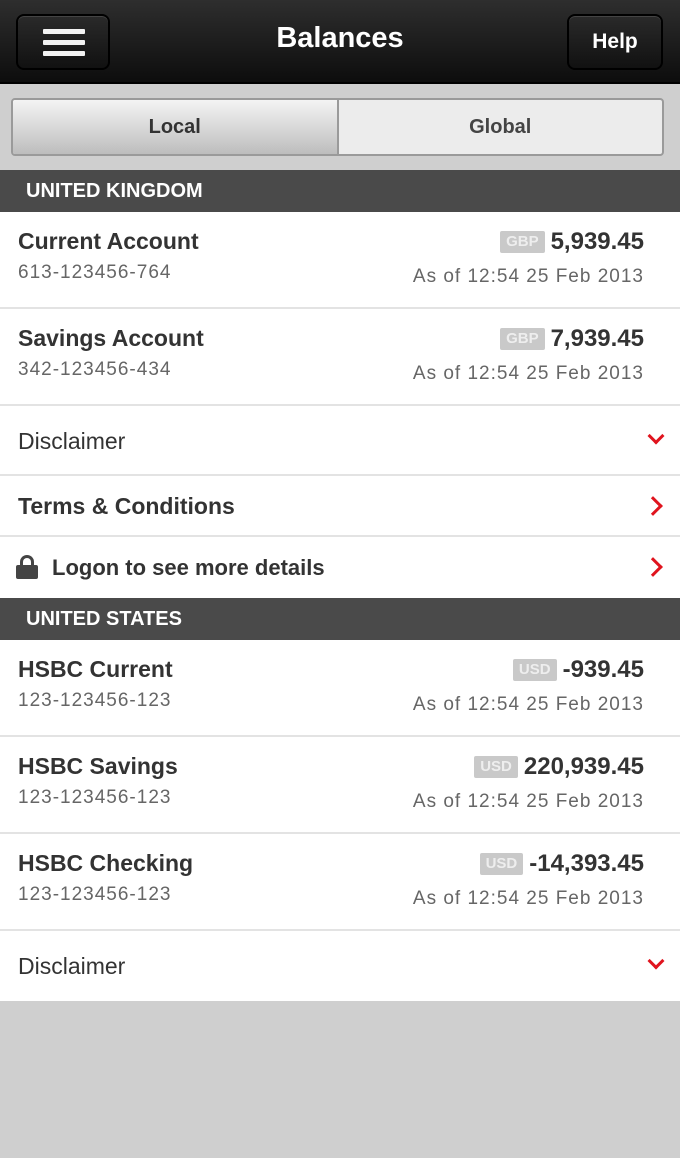 The height and width of the screenshot is (1158, 680). I want to click on account-name: Current Account, so click(108, 241).